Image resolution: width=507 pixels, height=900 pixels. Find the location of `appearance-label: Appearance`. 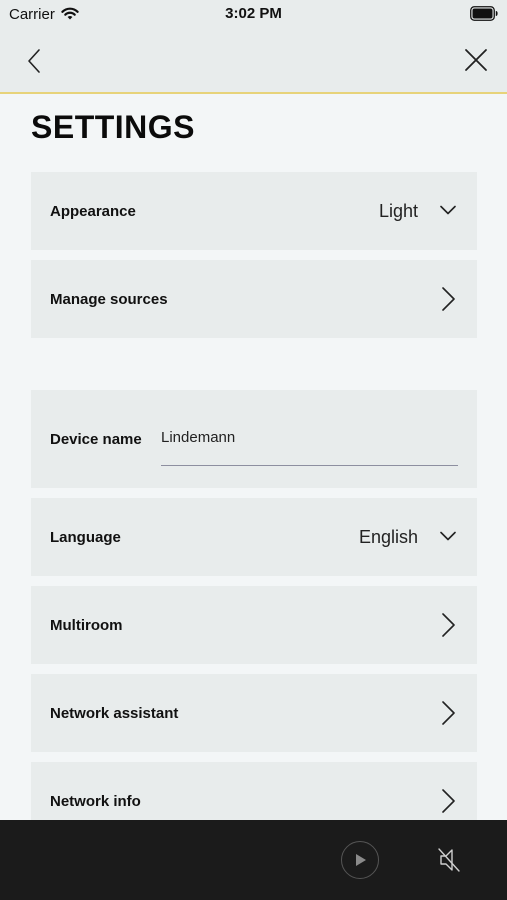

appearance-label: Appearance is located at coordinates (93, 211).